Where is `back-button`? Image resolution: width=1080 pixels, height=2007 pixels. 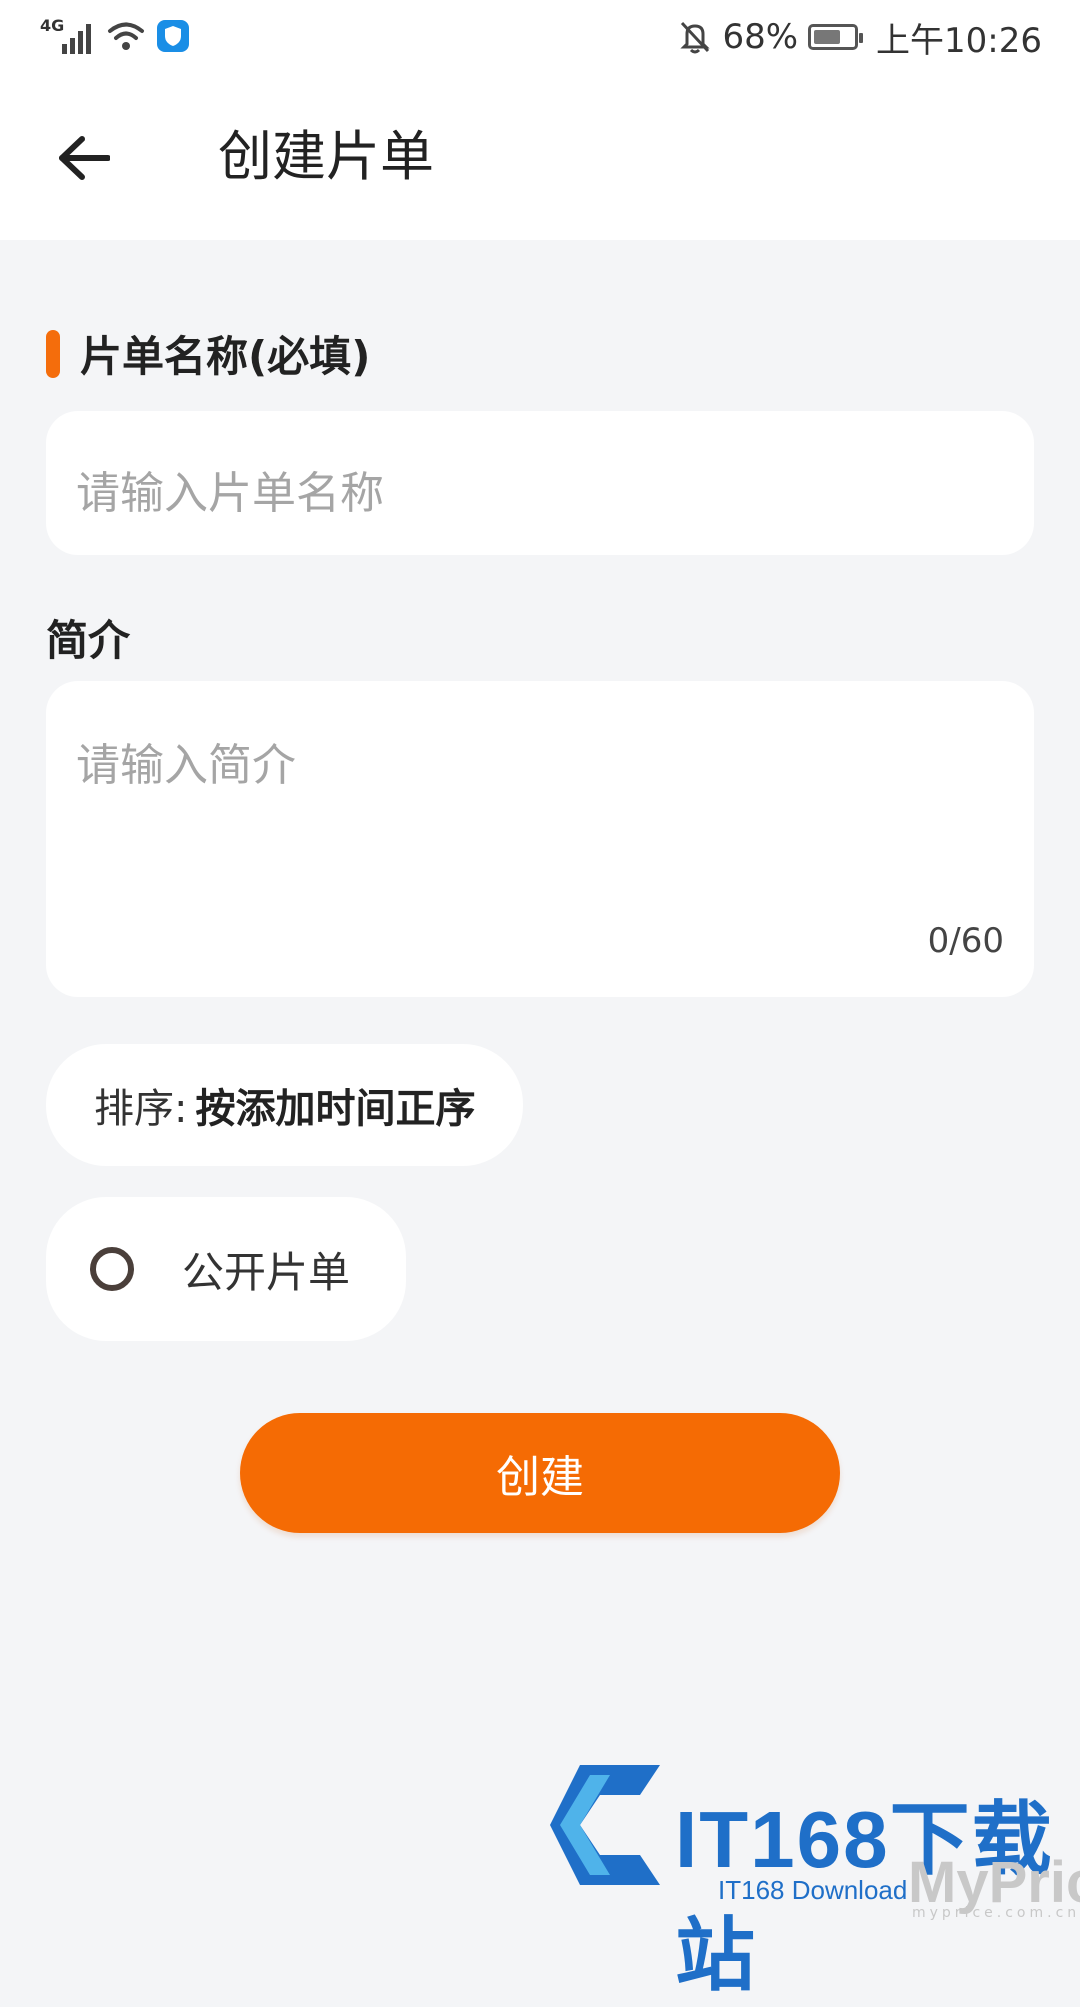
back-button is located at coordinates (84, 158).